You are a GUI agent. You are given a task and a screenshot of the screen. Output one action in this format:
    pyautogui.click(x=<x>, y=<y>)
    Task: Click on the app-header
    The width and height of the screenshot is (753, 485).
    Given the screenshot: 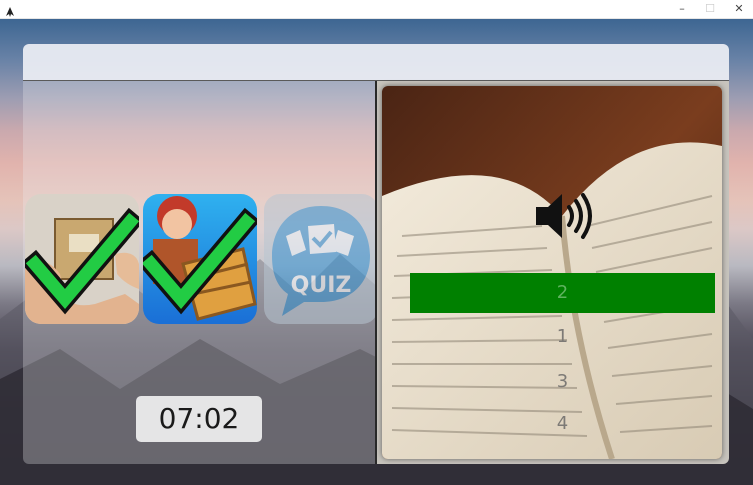 What is the action you would take?
    pyautogui.click(x=376, y=62)
    